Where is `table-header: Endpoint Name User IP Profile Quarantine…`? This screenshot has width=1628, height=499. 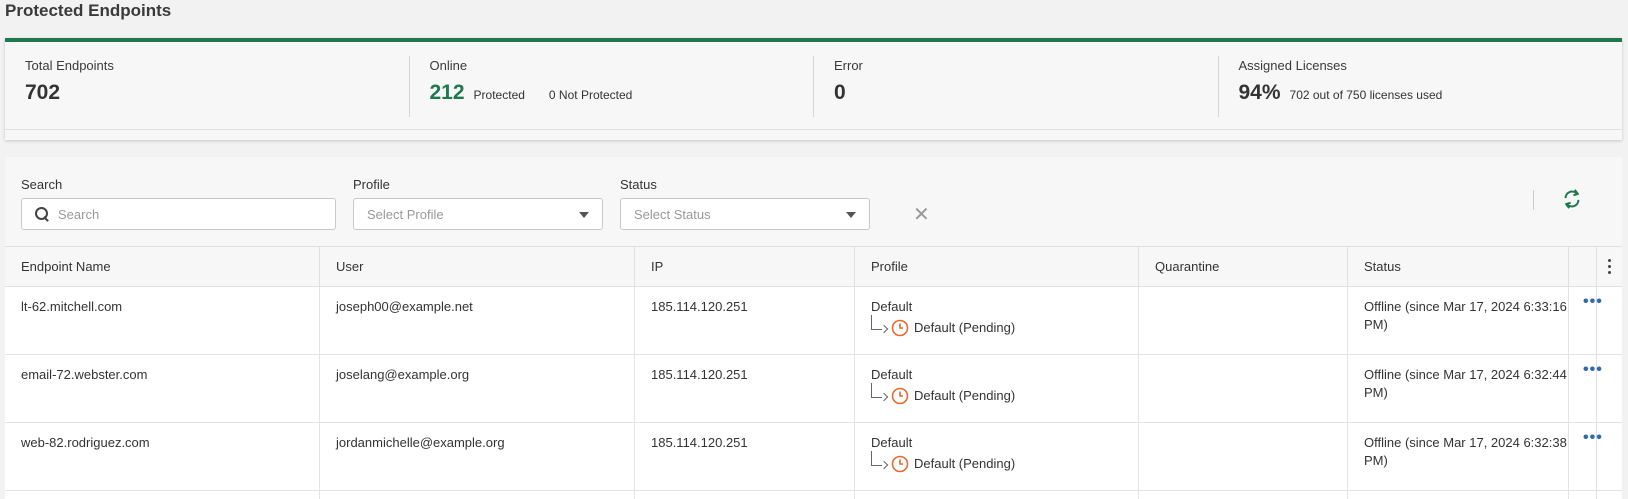 table-header: Endpoint Name User IP Profile Quarantine… is located at coordinates (813, 267).